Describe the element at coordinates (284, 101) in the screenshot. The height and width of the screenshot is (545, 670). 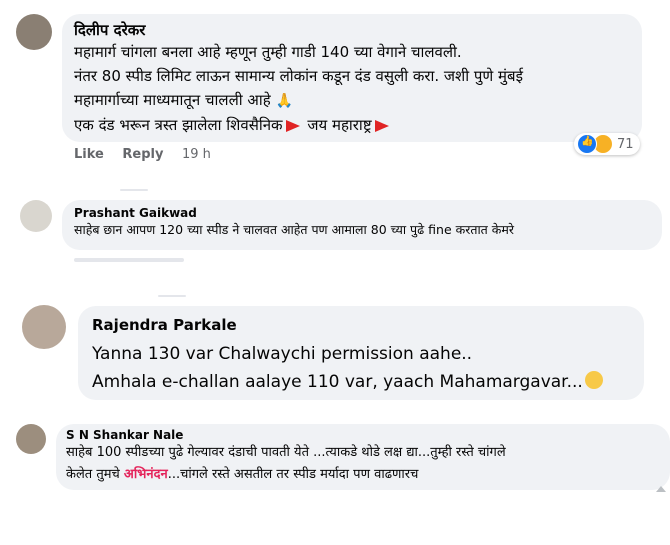
I see `folded-hands-icon: 🙏` at that location.